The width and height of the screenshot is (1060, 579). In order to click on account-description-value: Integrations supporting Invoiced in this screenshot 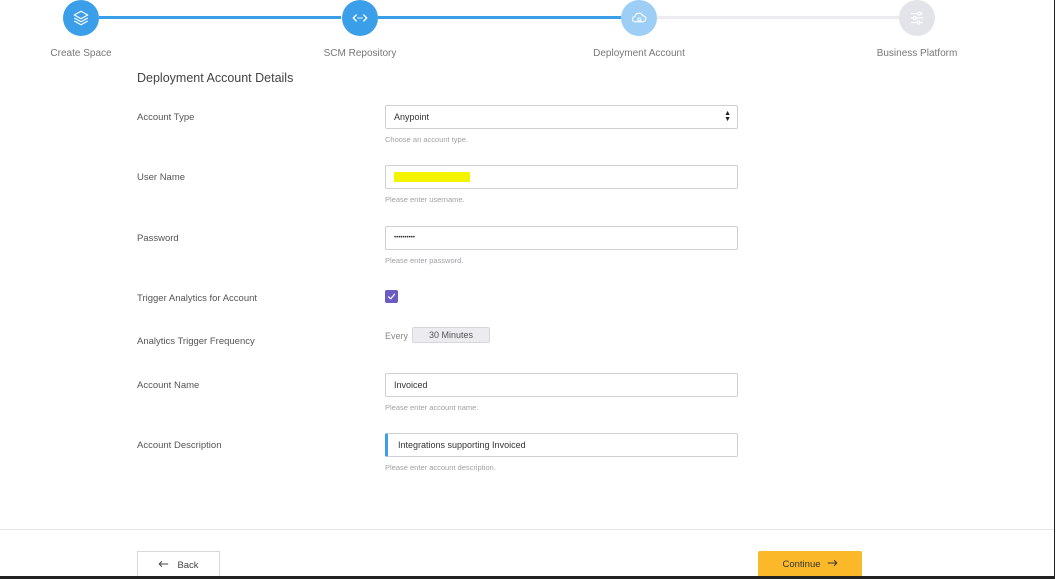, I will do `click(462, 445)`.